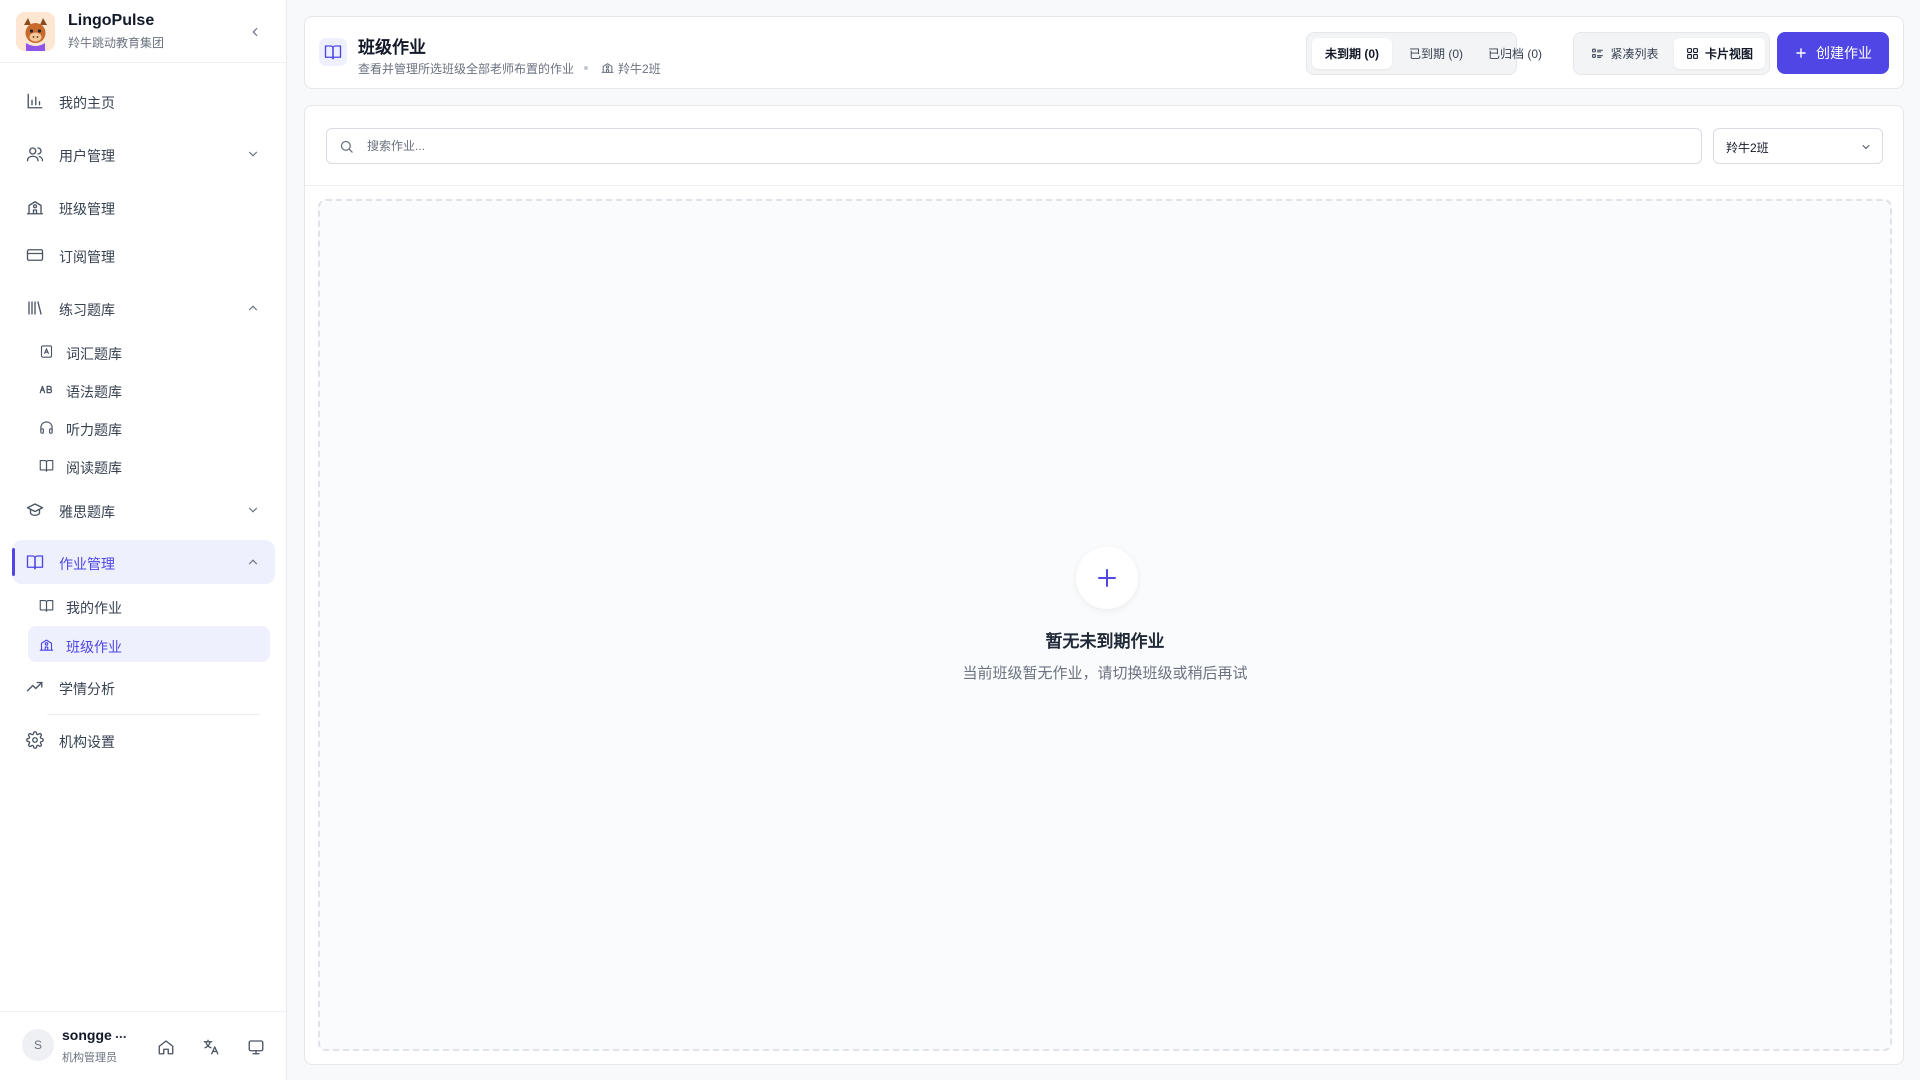 The width and height of the screenshot is (1920, 1080). I want to click on sidebar-item-org-settings: 机构设置, so click(143, 740).